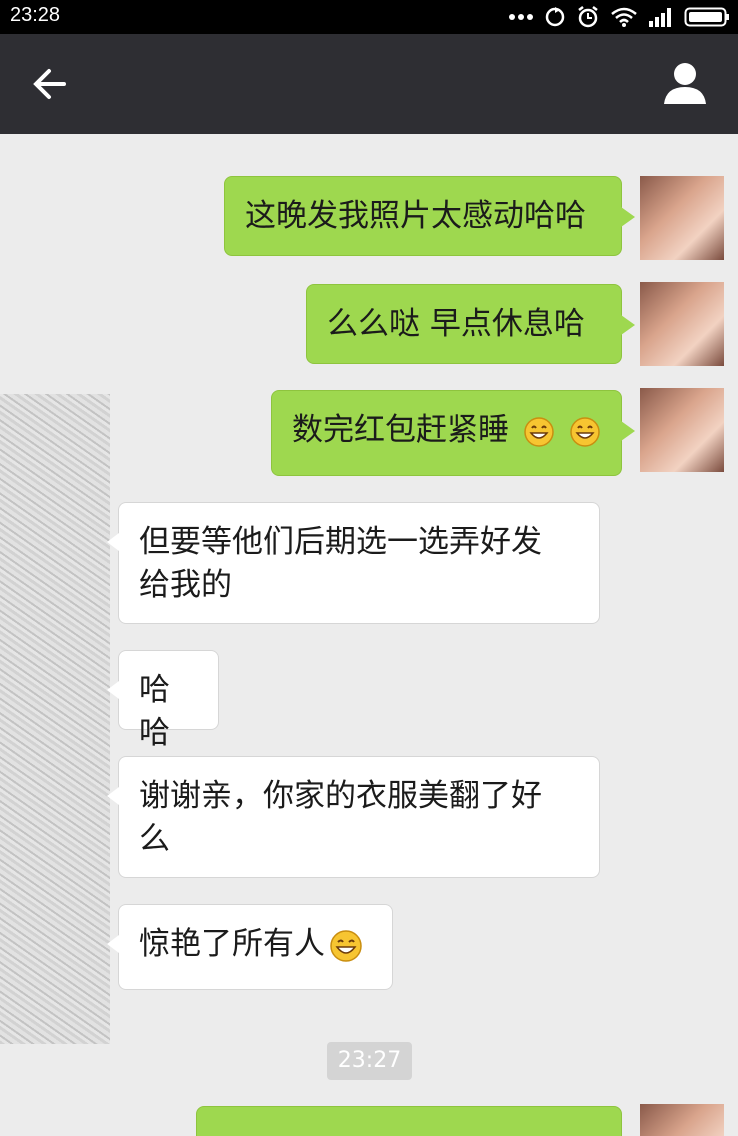 Image resolution: width=738 pixels, height=1136 pixels. What do you see at coordinates (50, 84) in the screenshot?
I see `back-arrow-icon` at bounding box center [50, 84].